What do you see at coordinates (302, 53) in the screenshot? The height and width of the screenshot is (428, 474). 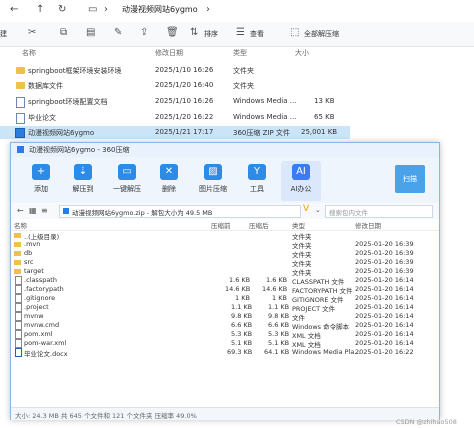 I see `column-header-size: 大小` at bounding box center [302, 53].